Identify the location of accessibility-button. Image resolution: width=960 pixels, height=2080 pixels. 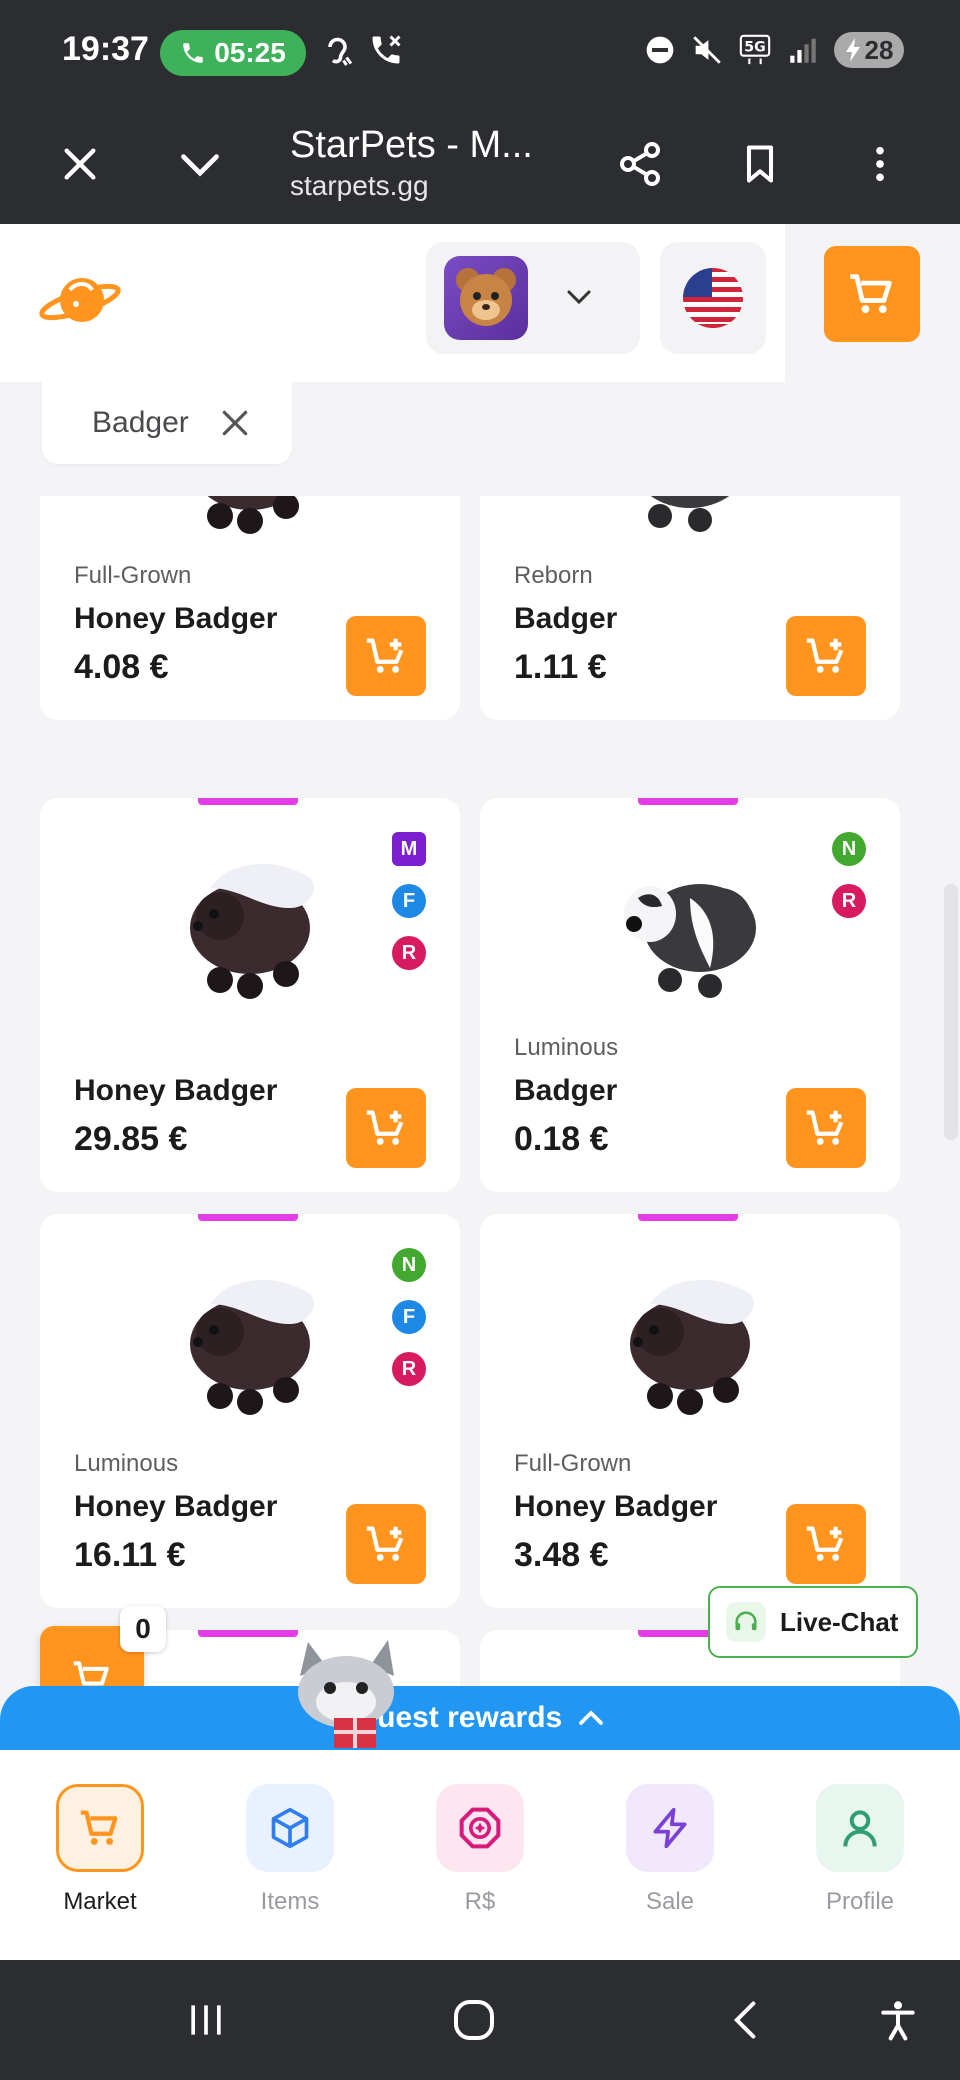
(898, 2020).